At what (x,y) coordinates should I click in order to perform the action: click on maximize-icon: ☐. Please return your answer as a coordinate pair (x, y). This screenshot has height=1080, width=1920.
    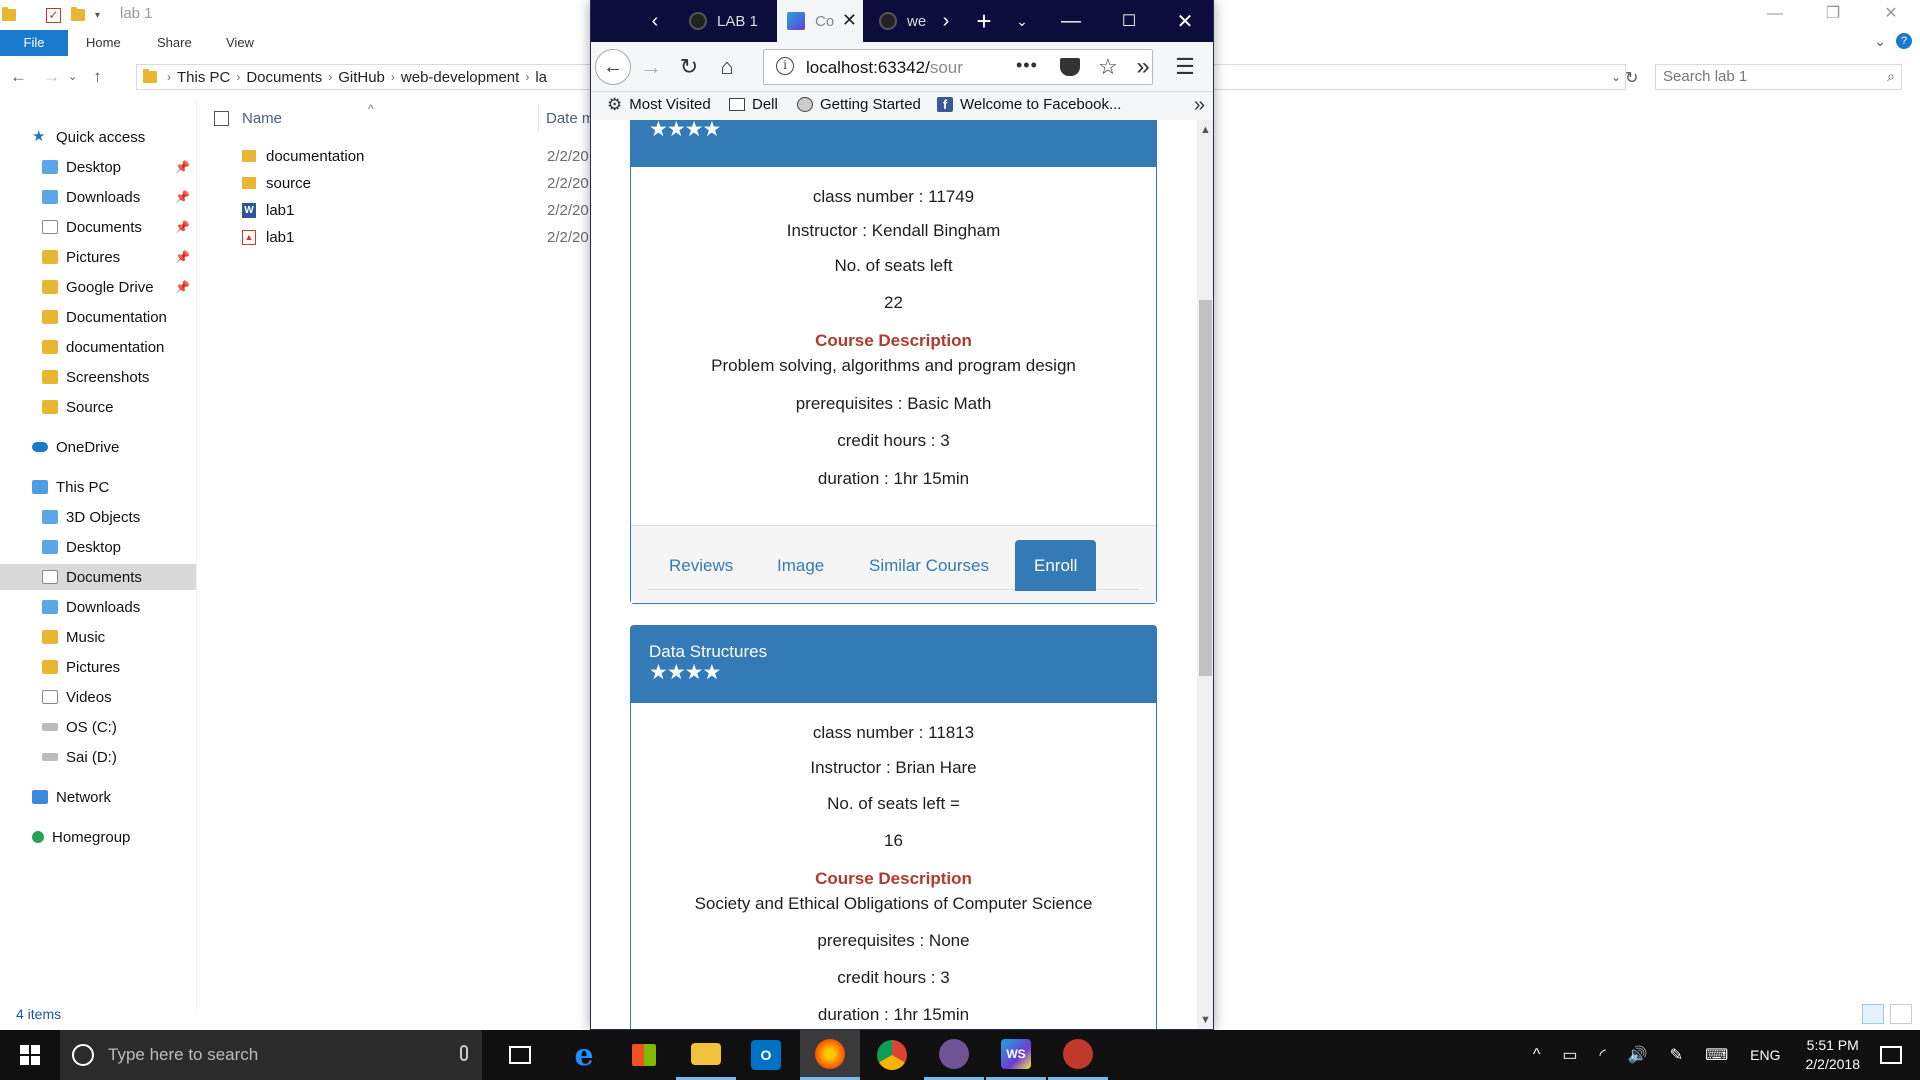
    Looking at the image, I should click on (1129, 21).